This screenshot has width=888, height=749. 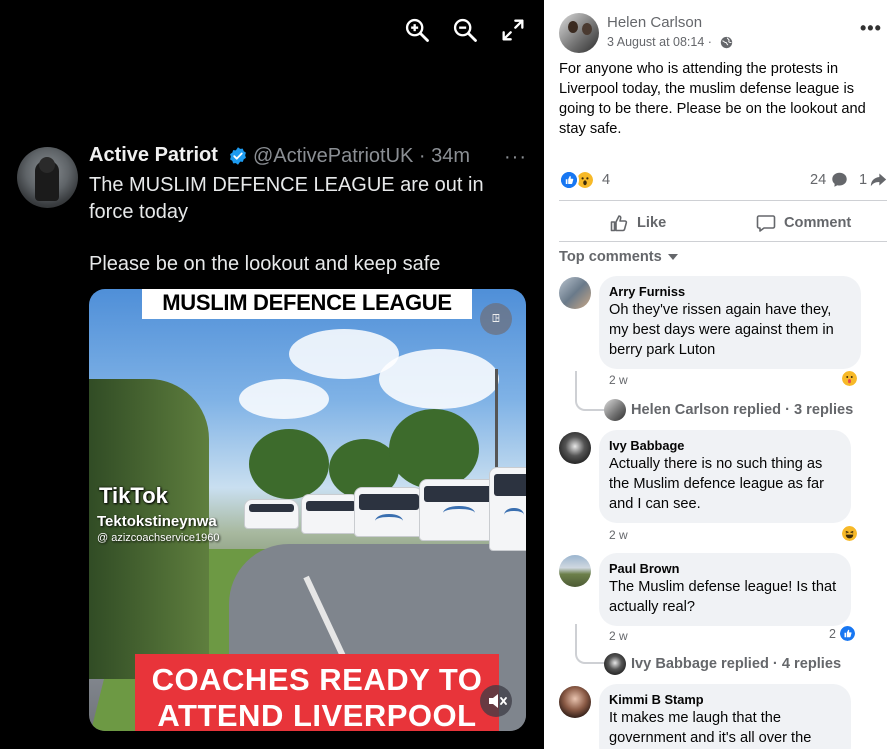 I want to click on verified-badge-icon, so click(x=238, y=156).